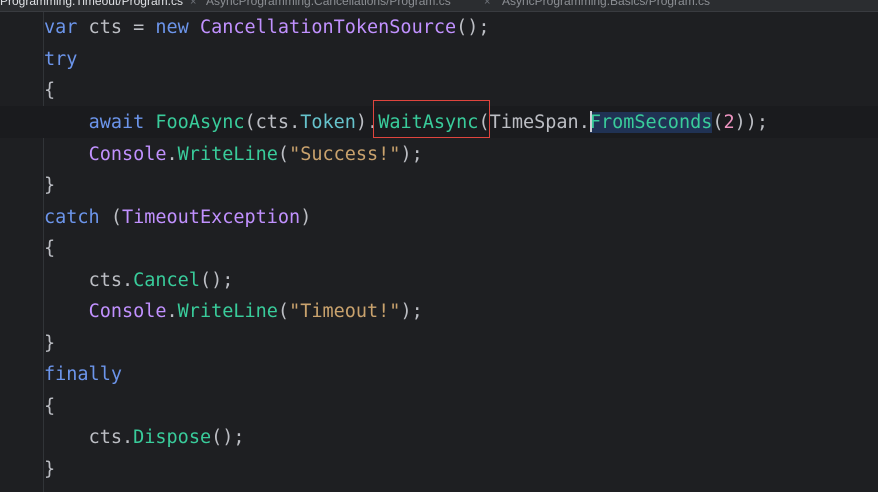 The width and height of the screenshot is (878, 492). I want to click on code-line: cts.Cancel();, so click(161, 280).